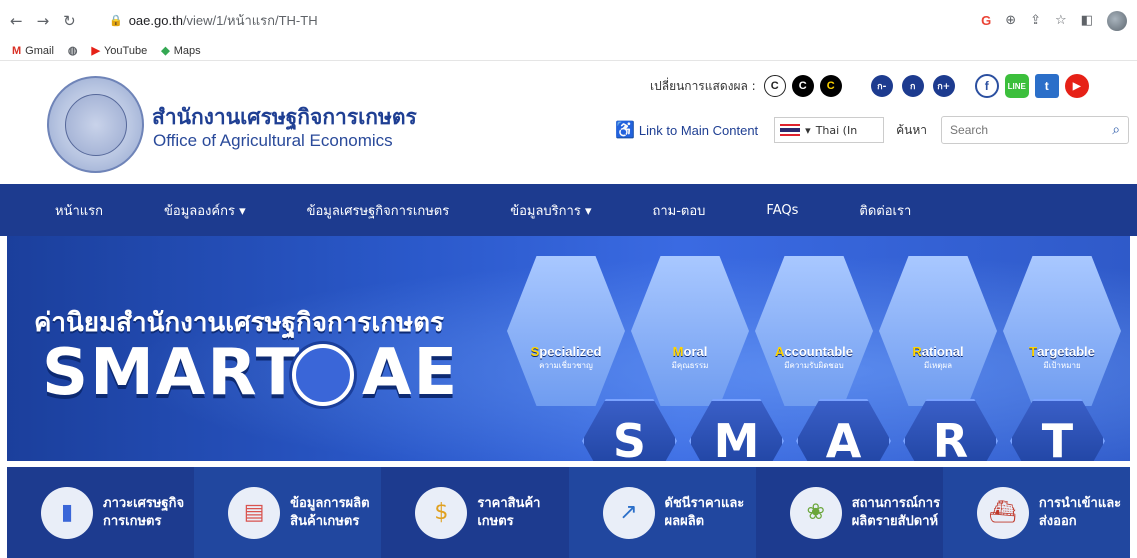 This screenshot has height=558, width=1137. I want to click on url-text: oae.go.th/view/1/หน้าแรก/TH-TH, so click(223, 20).